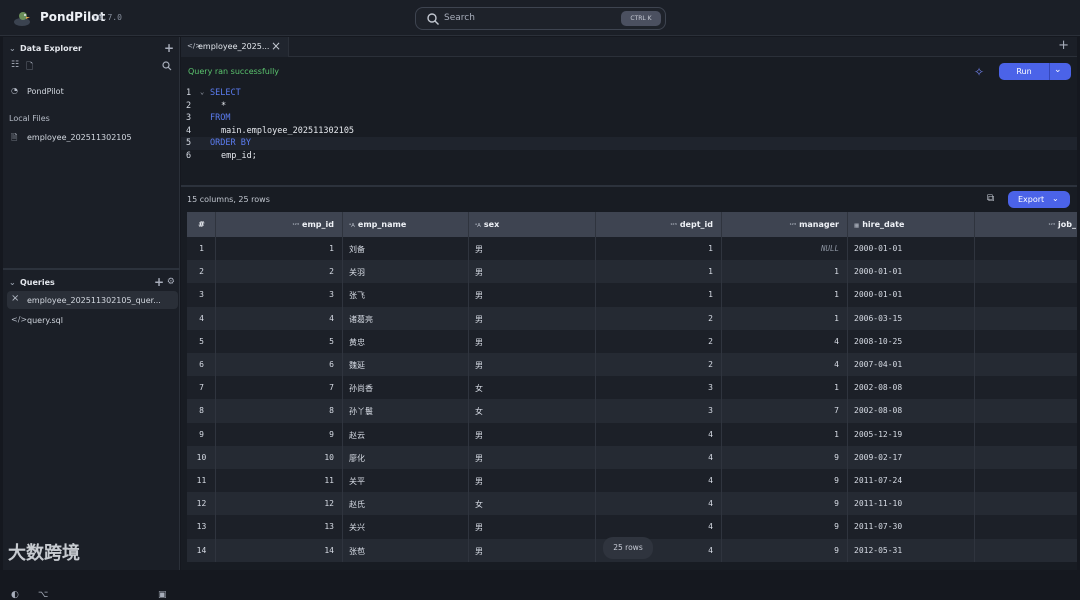 The image size is (1080, 600). What do you see at coordinates (632, 272) in the screenshot?
I see `table-row: 2 2 关羽 男 1 1 2000-01-01` at bounding box center [632, 272].